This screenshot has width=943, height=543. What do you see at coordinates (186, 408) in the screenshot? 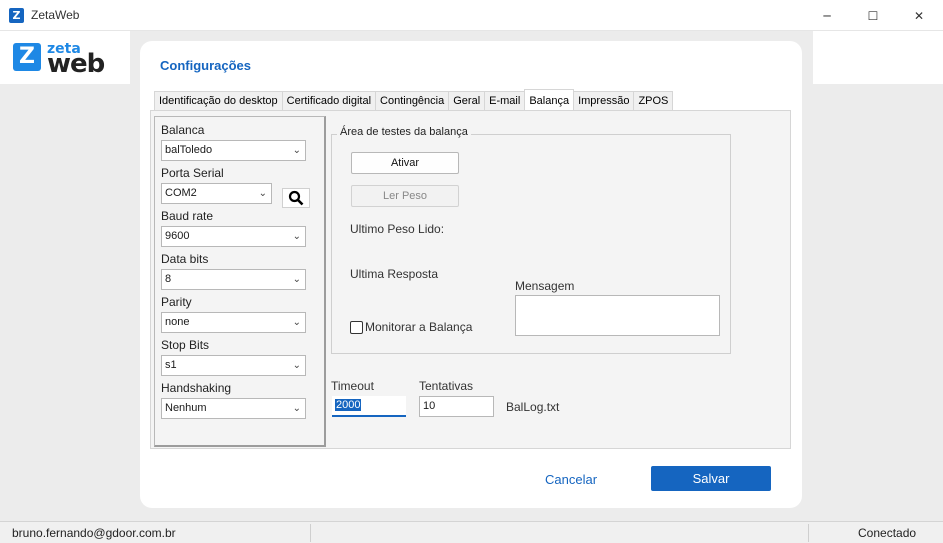
I see `handshaking-value: Nenhum` at bounding box center [186, 408].